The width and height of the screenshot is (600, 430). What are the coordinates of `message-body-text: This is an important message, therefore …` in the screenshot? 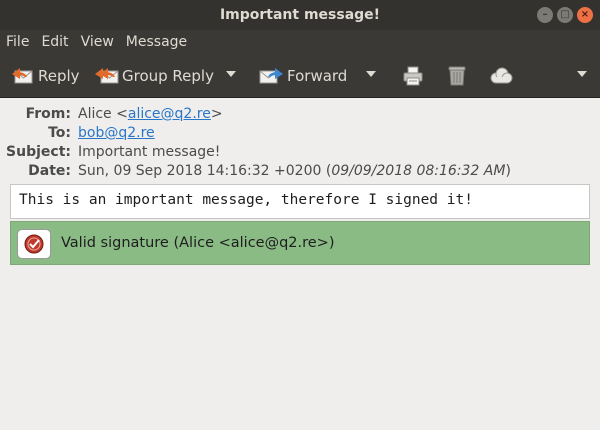 It's located at (246, 200).